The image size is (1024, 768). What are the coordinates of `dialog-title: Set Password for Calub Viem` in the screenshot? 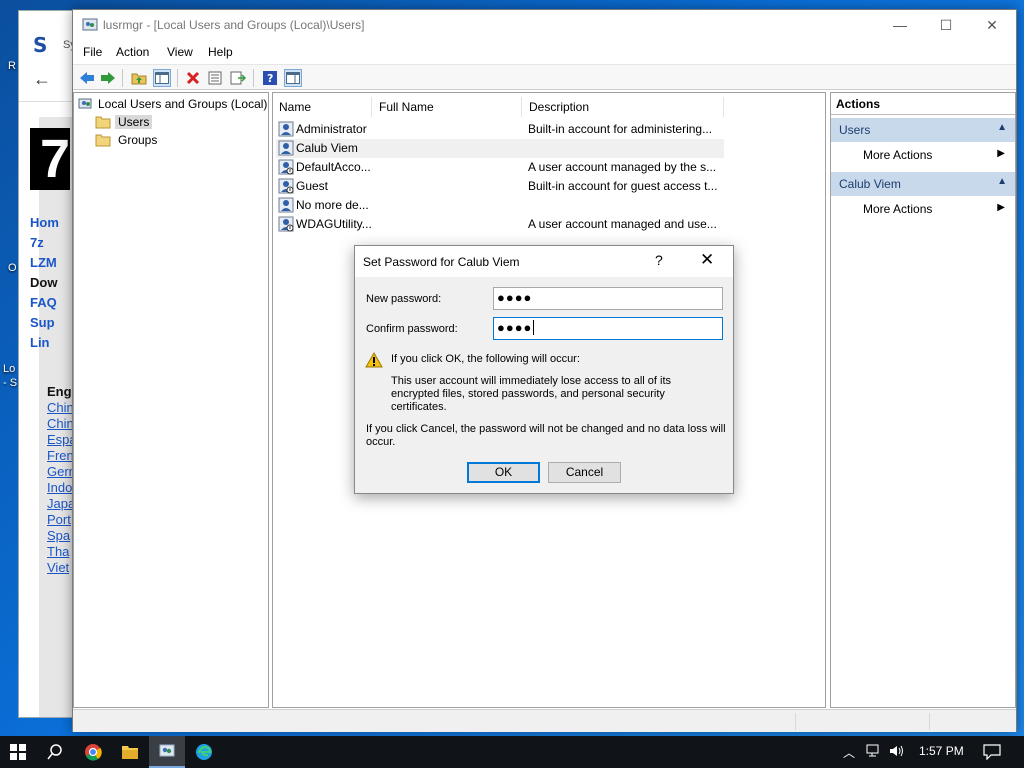 It's located at (441, 262).